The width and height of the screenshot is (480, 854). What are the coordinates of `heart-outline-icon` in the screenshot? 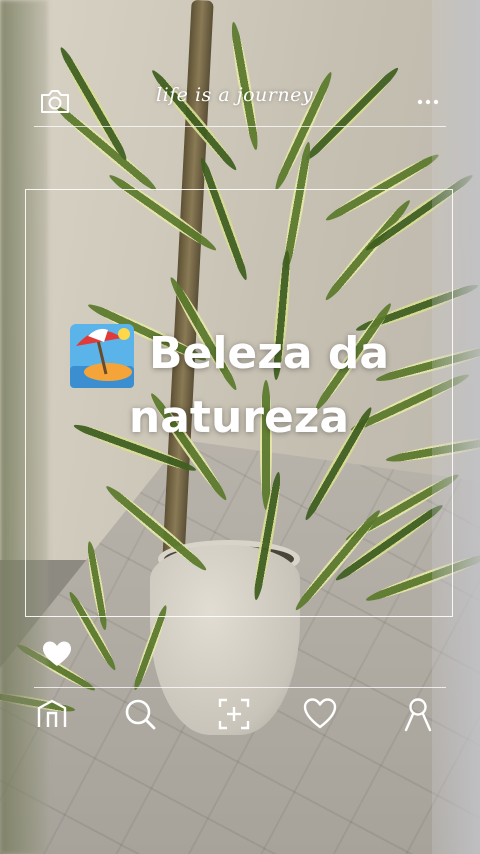 It's located at (320, 714).